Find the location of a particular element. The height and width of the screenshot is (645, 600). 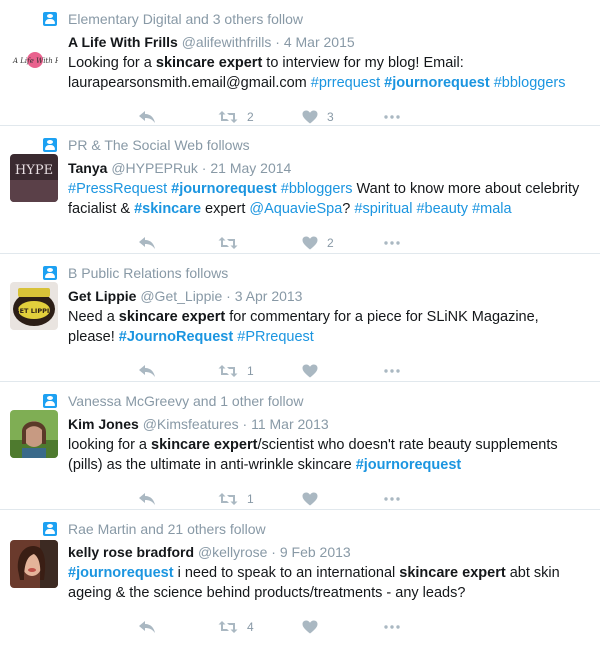

retweet-count: 2 is located at coordinates (250, 117).